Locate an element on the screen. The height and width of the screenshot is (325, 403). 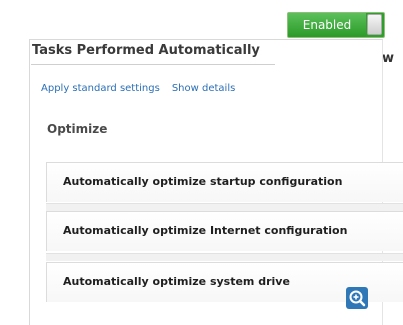
show-details-link: Show details is located at coordinates (203, 88).